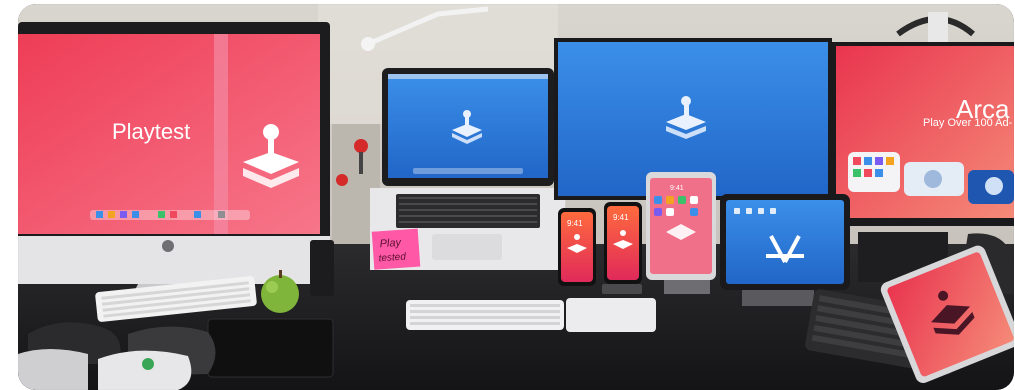 This screenshot has width=1015, height=390. Describe the element at coordinates (611, 315) in the screenshot. I see `magic-trackpad` at that location.